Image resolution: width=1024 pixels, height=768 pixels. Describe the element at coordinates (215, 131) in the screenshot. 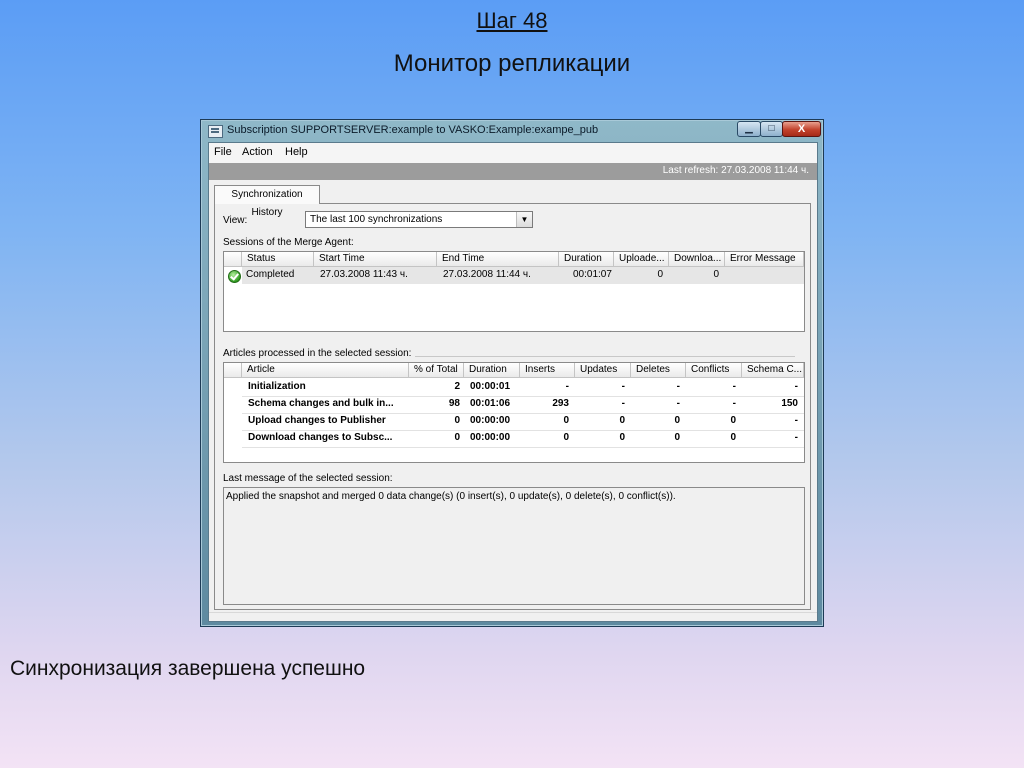

I see `window-app-icon` at that location.